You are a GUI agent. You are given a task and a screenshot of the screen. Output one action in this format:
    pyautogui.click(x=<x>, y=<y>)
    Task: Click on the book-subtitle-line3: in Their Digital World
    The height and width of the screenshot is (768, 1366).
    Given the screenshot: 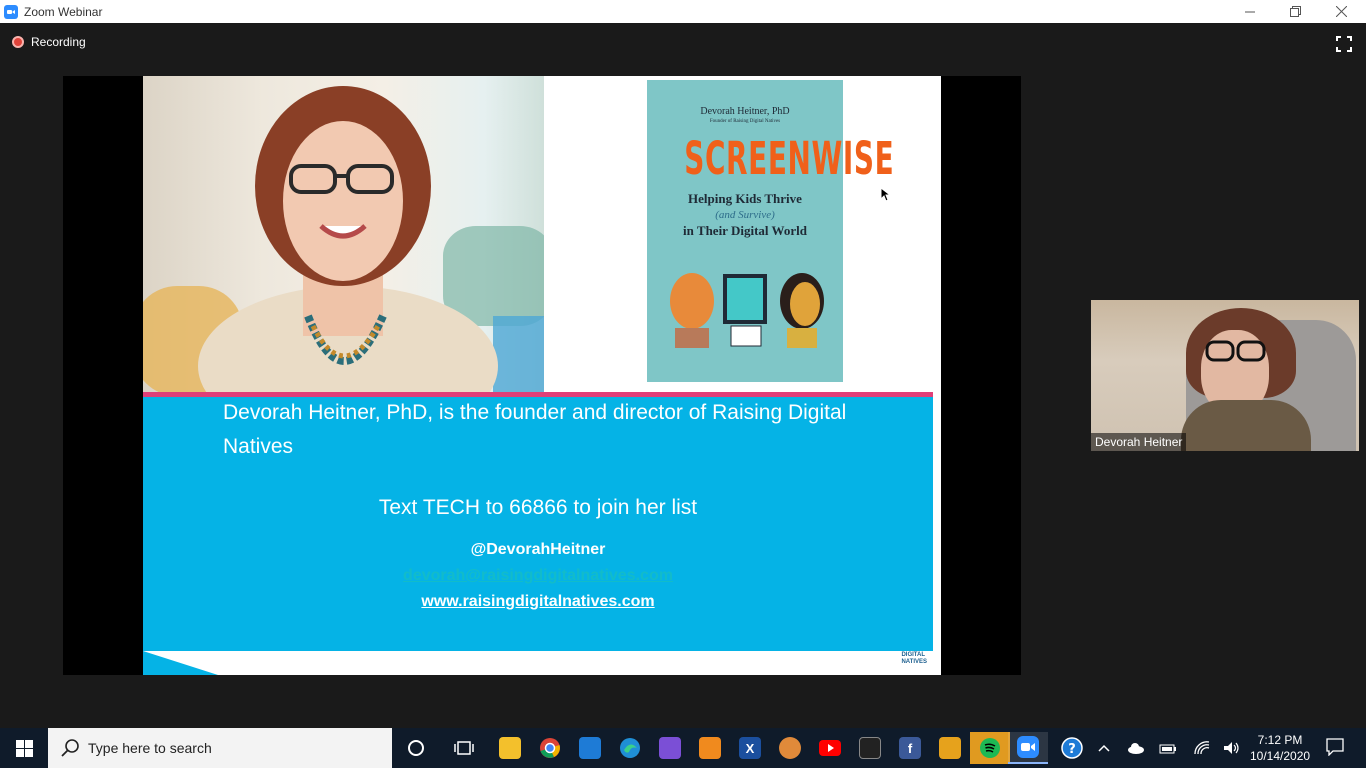 What is the action you would take?
    pyautogui.click(x=745, y=230)
    